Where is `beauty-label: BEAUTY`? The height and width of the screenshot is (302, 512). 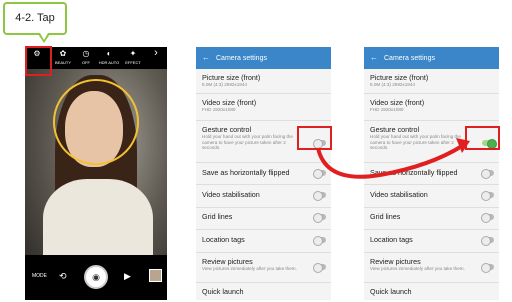 beauty-label: BEAUTY is located at coordinates (62, 62).